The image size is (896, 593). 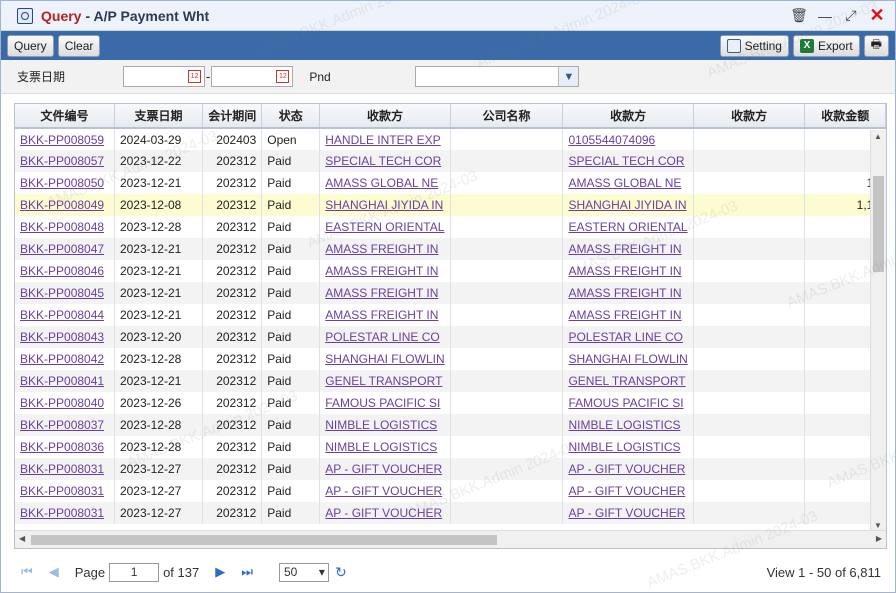 What do you see at coordinates (878, 224) in the screenshot?
I see `vertical-scroll-thumb` at bounding box center [878, 224].